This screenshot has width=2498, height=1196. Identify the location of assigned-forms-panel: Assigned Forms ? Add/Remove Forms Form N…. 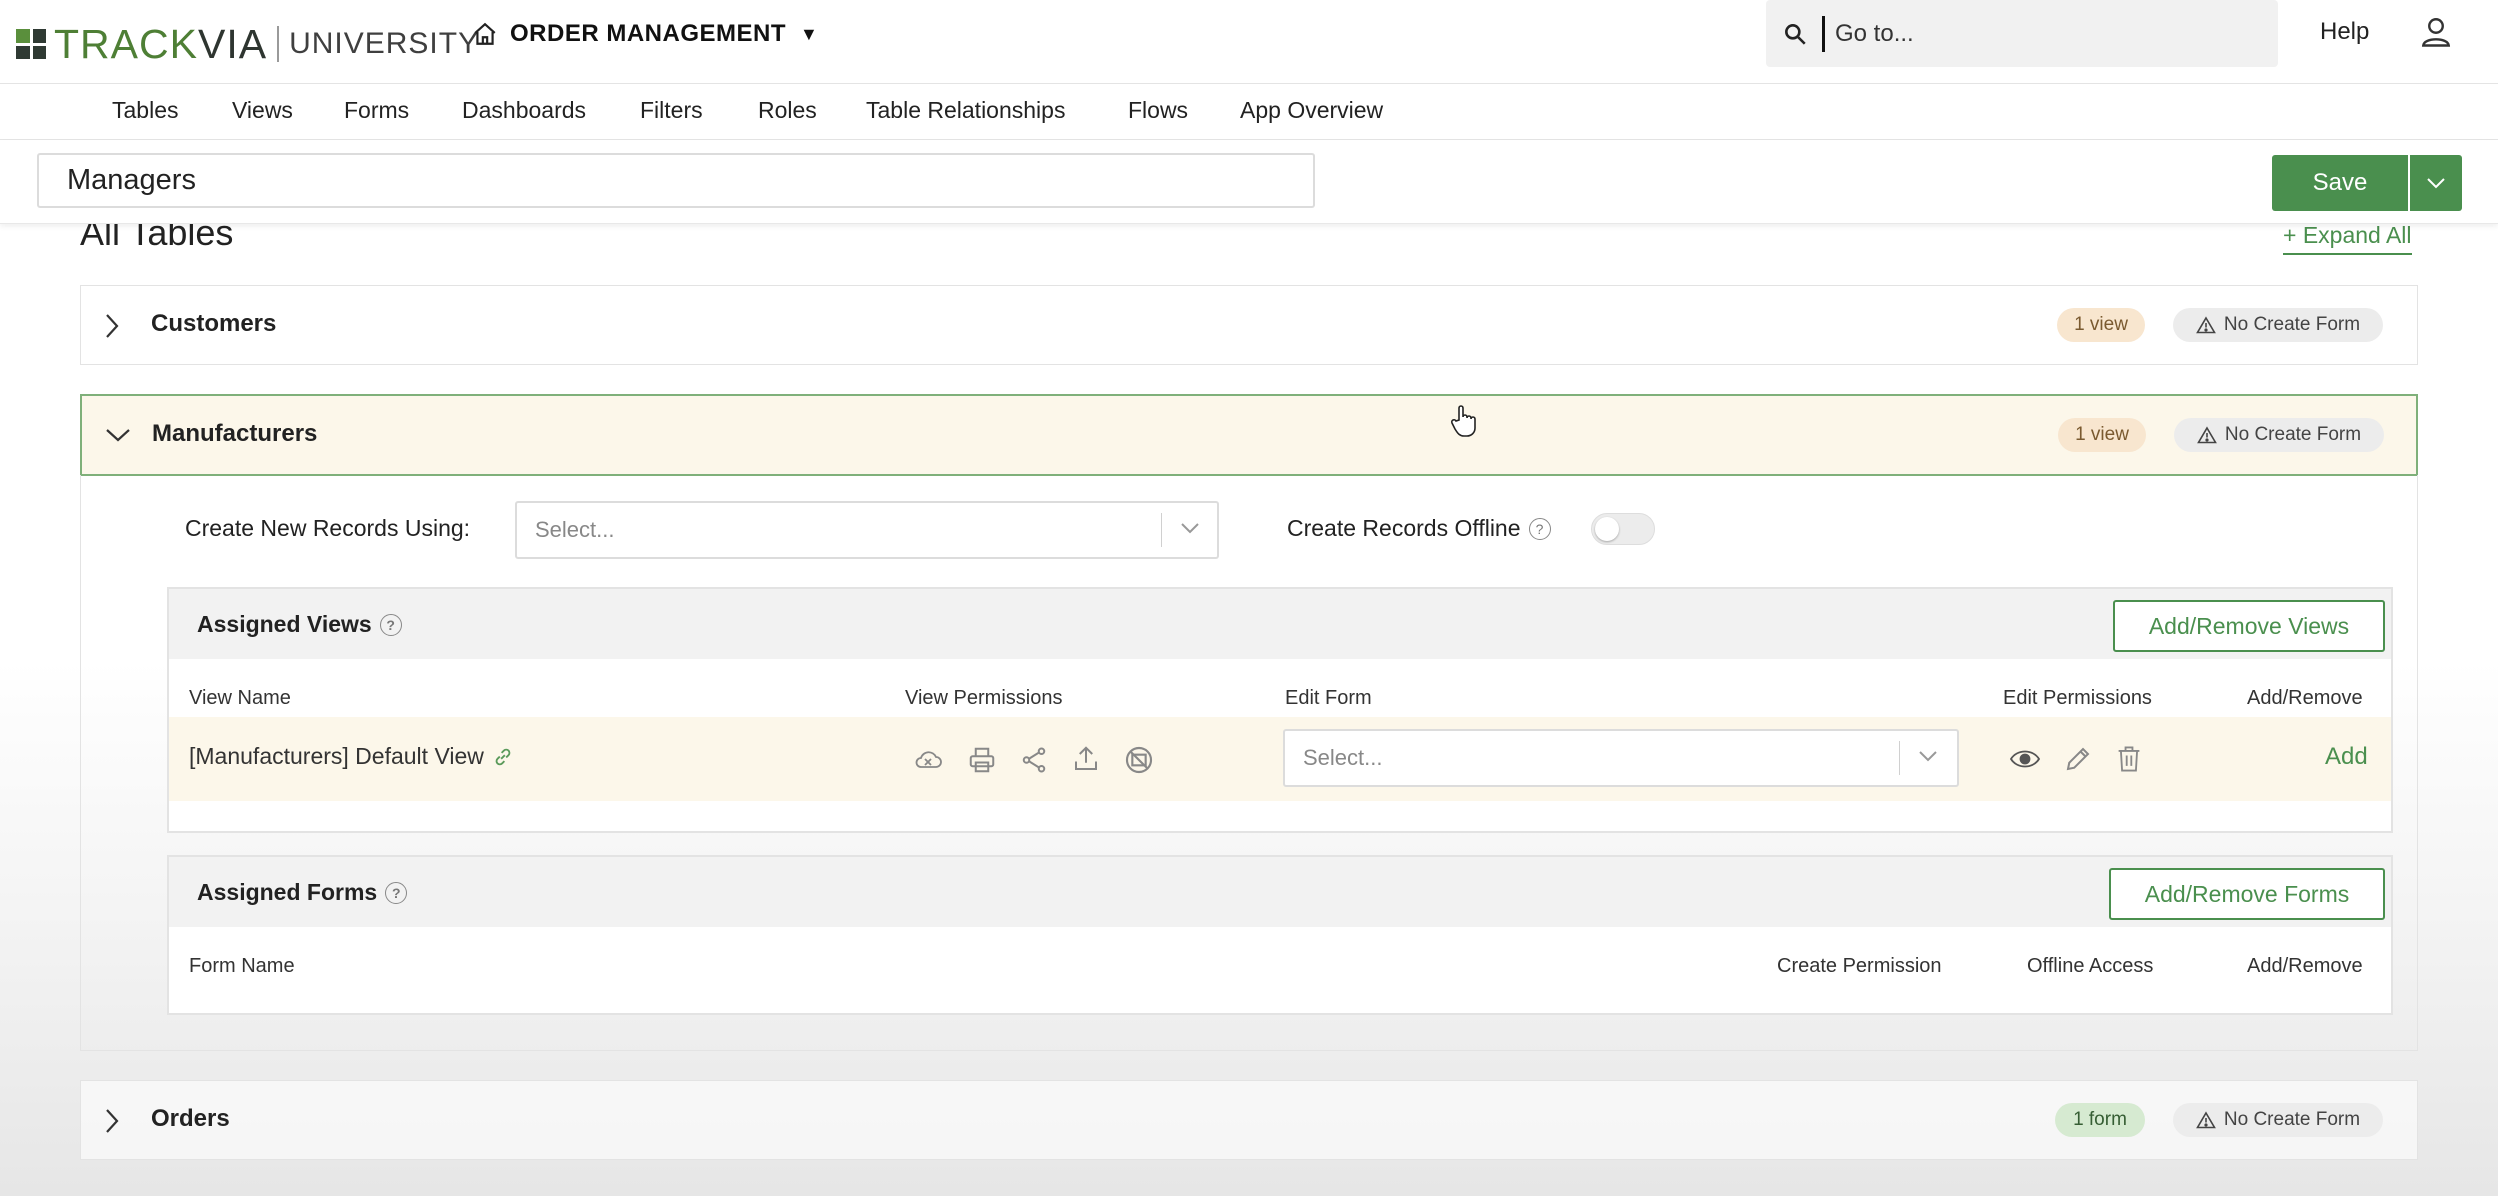
(1280, 935).